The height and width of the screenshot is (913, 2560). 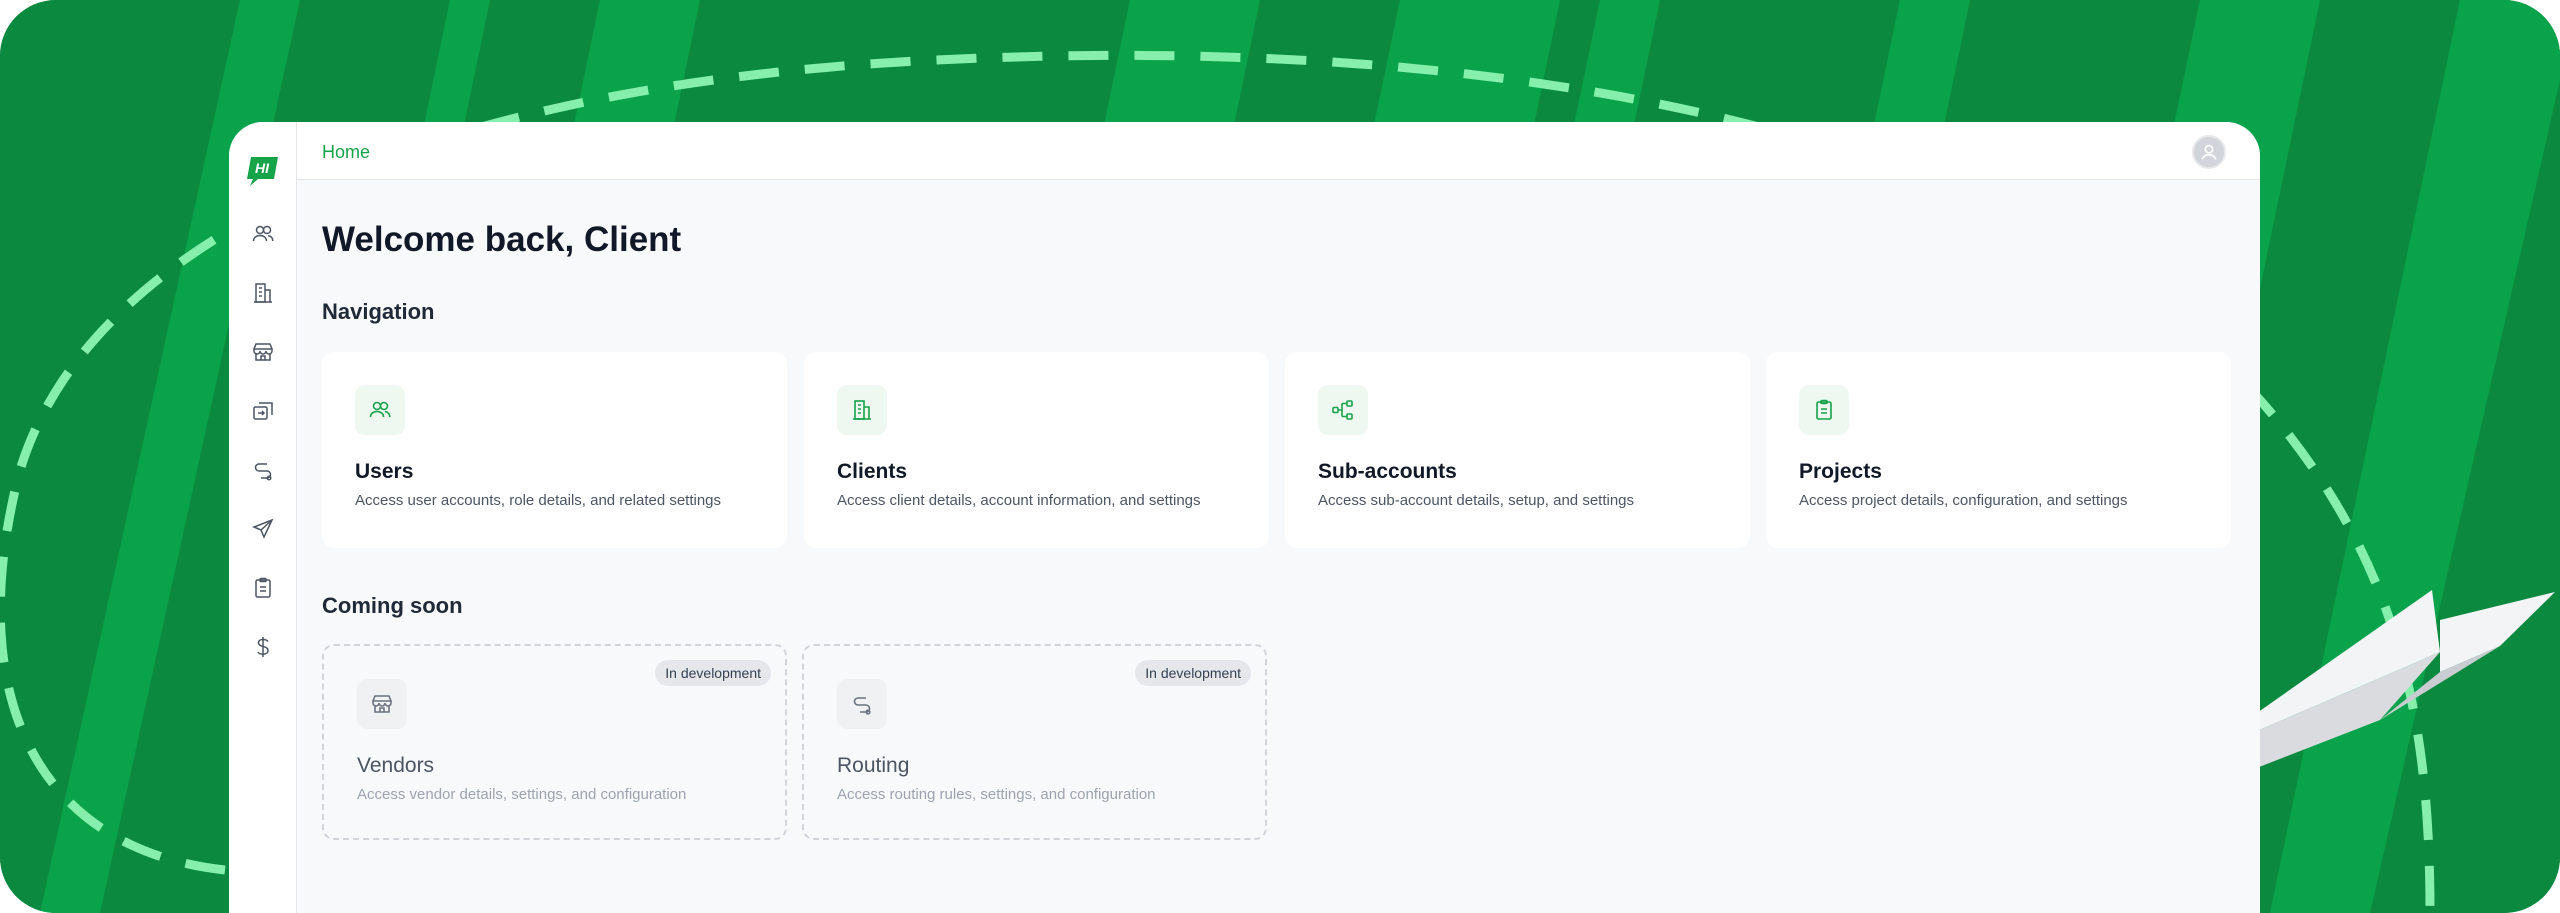 What do you see at coordinates (346, 152) in the screenshot?
I see `breadcrumb-home: Home` at bounding box center [346, 152].